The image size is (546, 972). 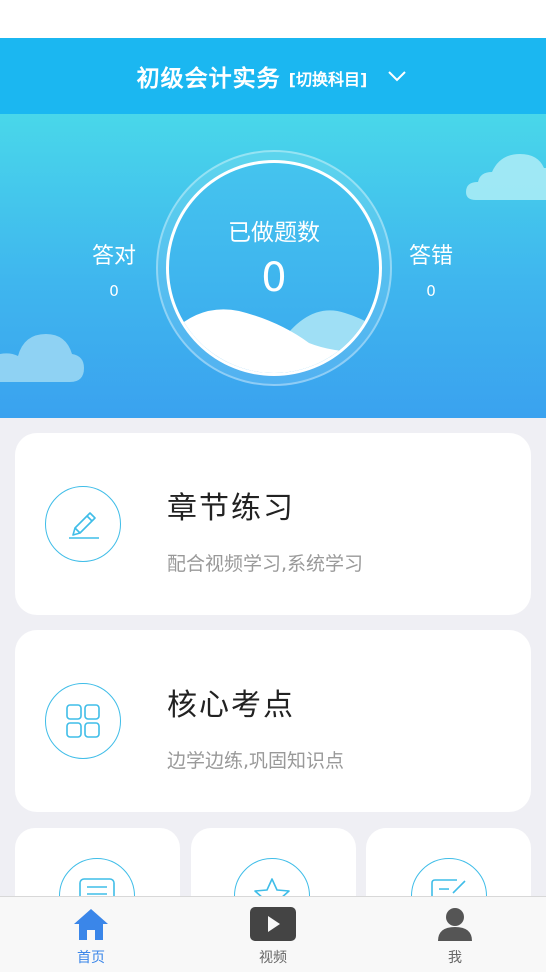 What do you see at coordinates (91, 958) in the screenshot?
I see `tab-label: 首页` at bounding box center [91, 958].